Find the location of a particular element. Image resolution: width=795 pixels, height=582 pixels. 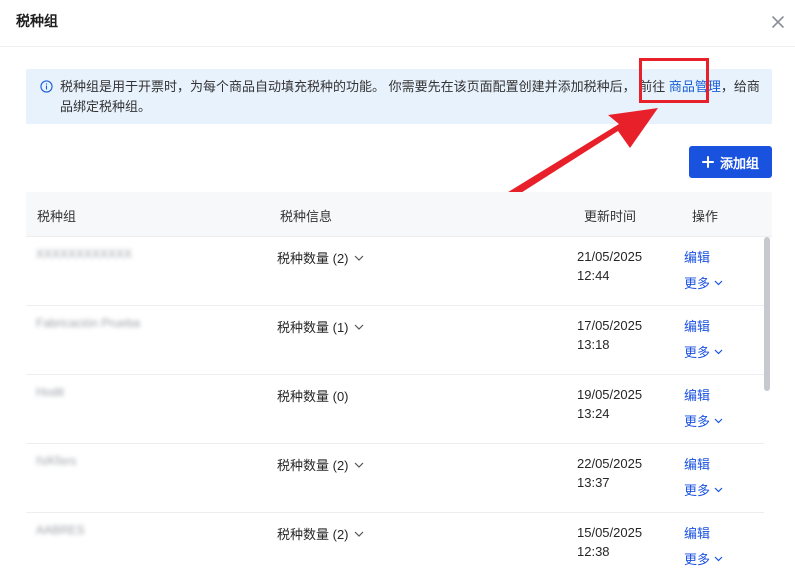

group-name: Fabricación Prueba is located at coordinates (88, 323).